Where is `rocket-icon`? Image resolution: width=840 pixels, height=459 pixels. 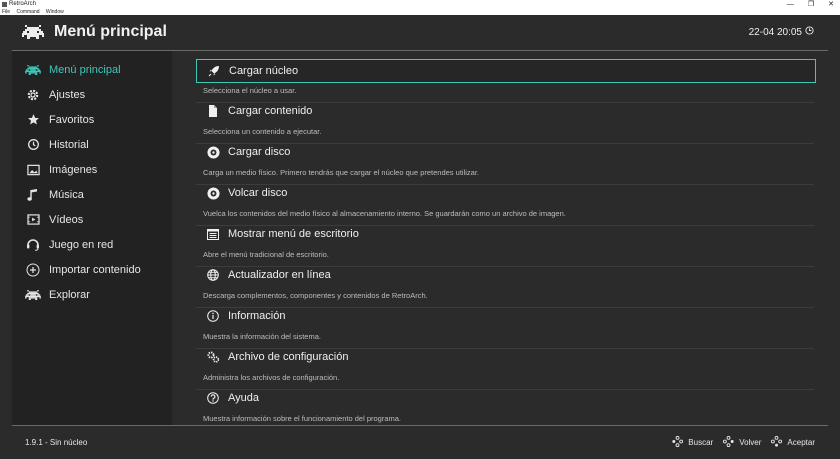
rocket-icon is located at coordinates (214, 71).